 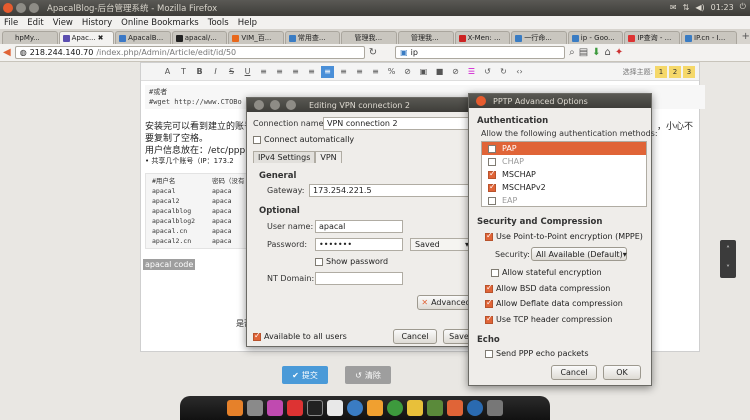 What do you see at coordinates (574, 372) in the screenshot?
I see `pptp-cancel-button: Cancel` at bounding box center [574, 372].